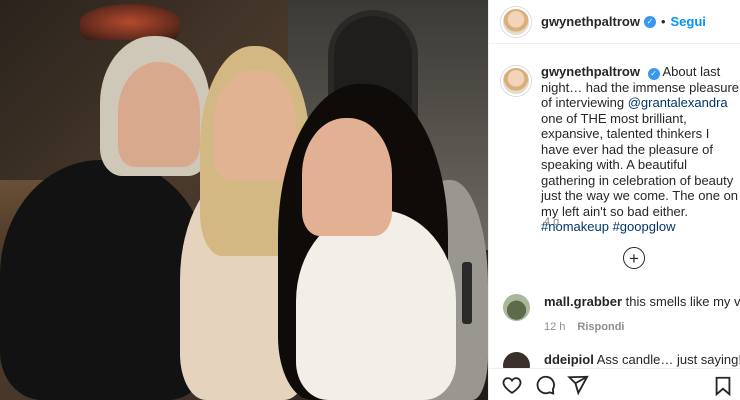 This screenshot has width=740, height=400. Describe the element at coordinates (649, 21) in the screenshot. I see `verified-badge-icon: ✓` at that location.